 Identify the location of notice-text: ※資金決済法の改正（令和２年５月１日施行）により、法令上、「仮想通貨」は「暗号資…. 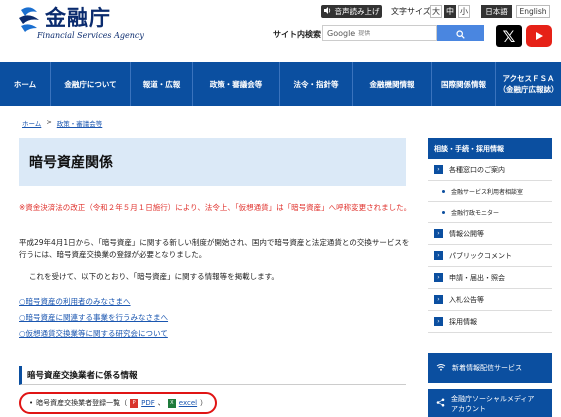
(215, 207).